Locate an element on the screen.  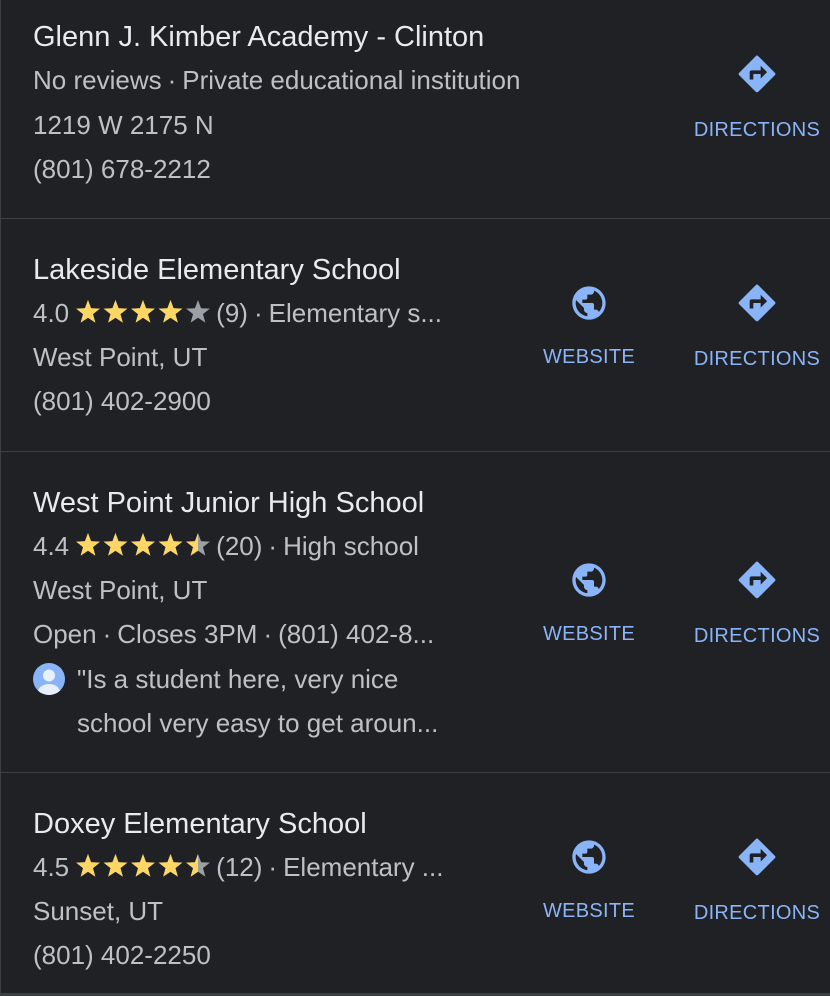
avatar-icon is located at coordinates (49, 682).